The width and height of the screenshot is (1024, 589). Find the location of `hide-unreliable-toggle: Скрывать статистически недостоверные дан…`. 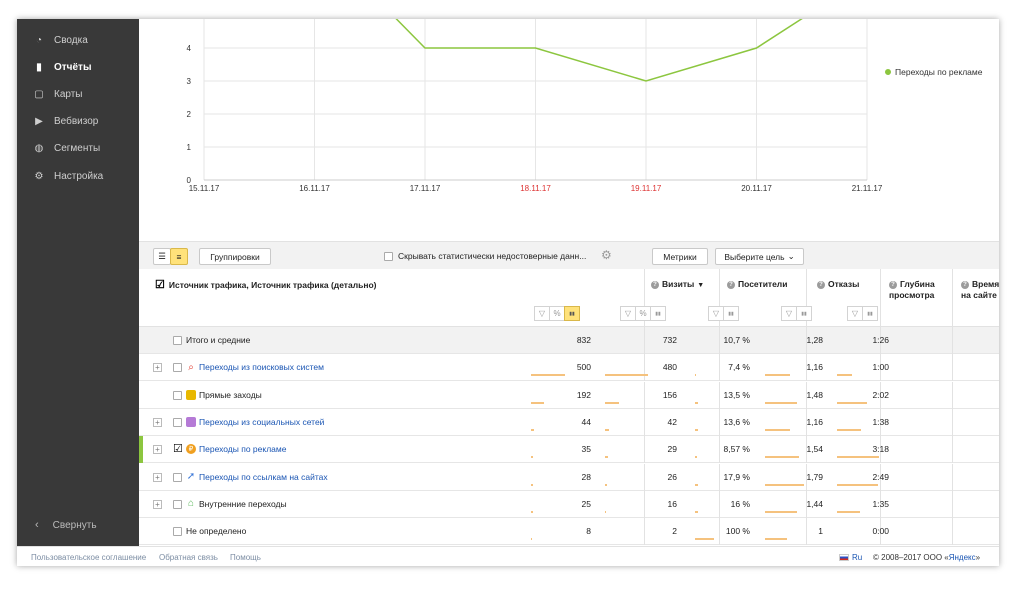

hide-unreliable-toggle: Скрывать статистически недостоверные дан… is located at coordinates (485, 256).